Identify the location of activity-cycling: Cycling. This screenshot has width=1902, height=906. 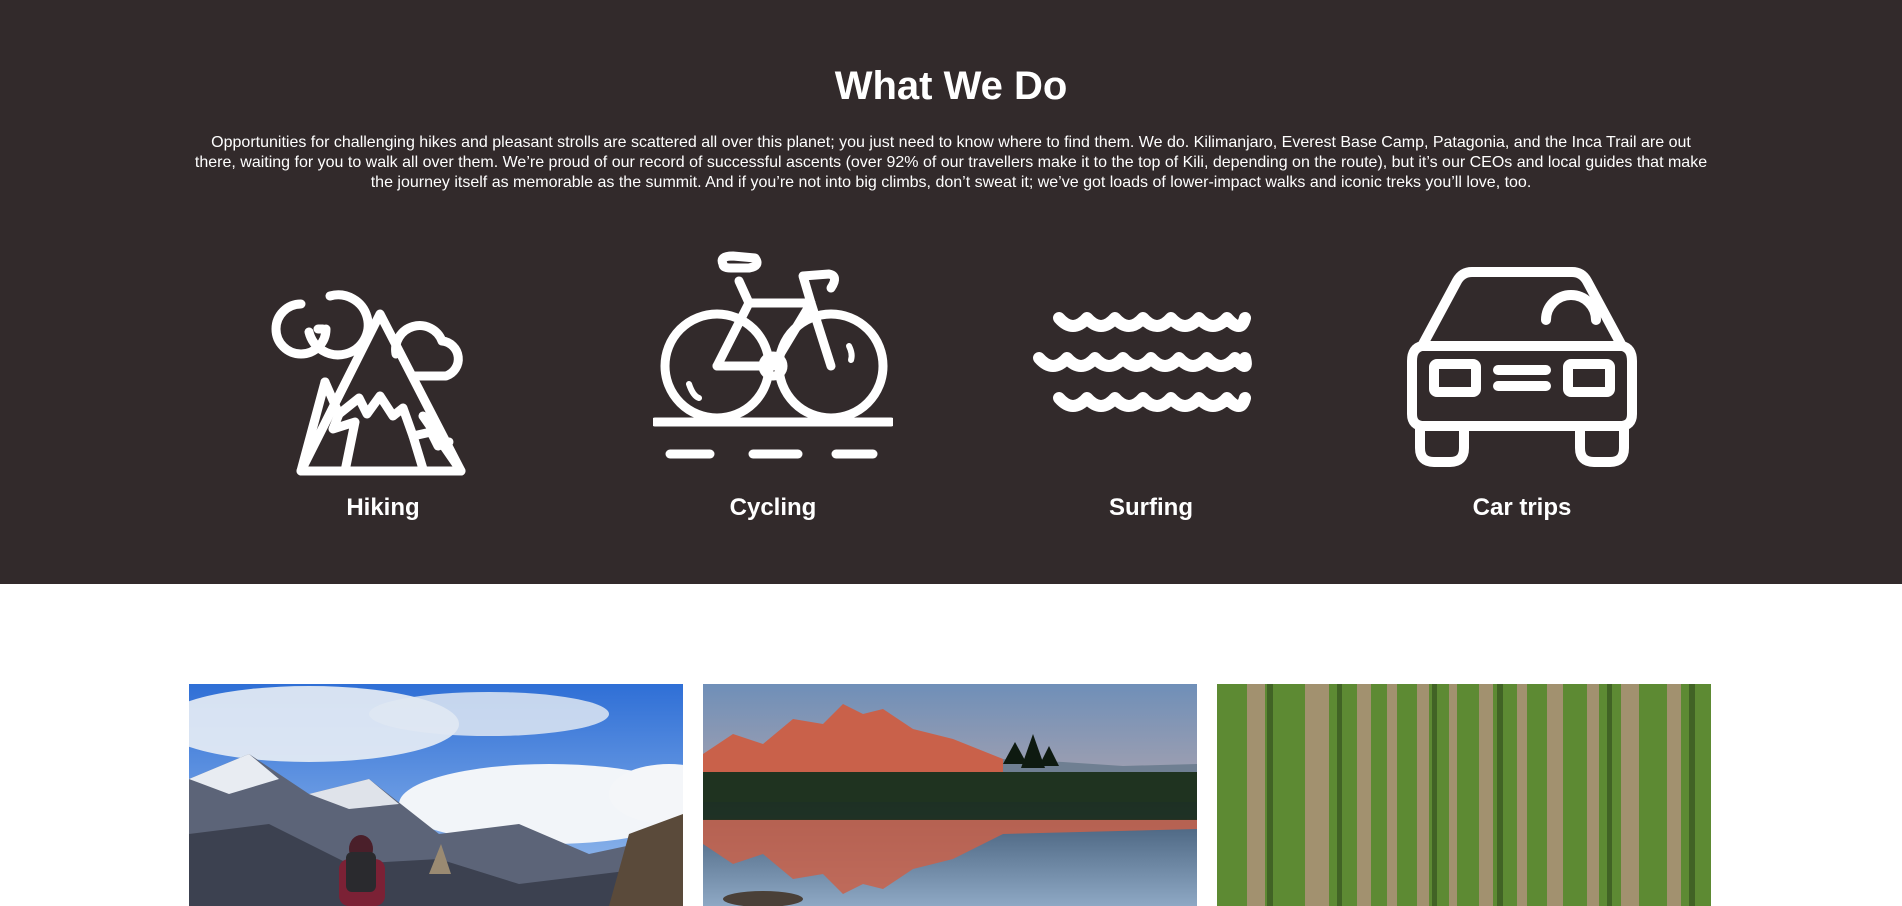
(773, 378).